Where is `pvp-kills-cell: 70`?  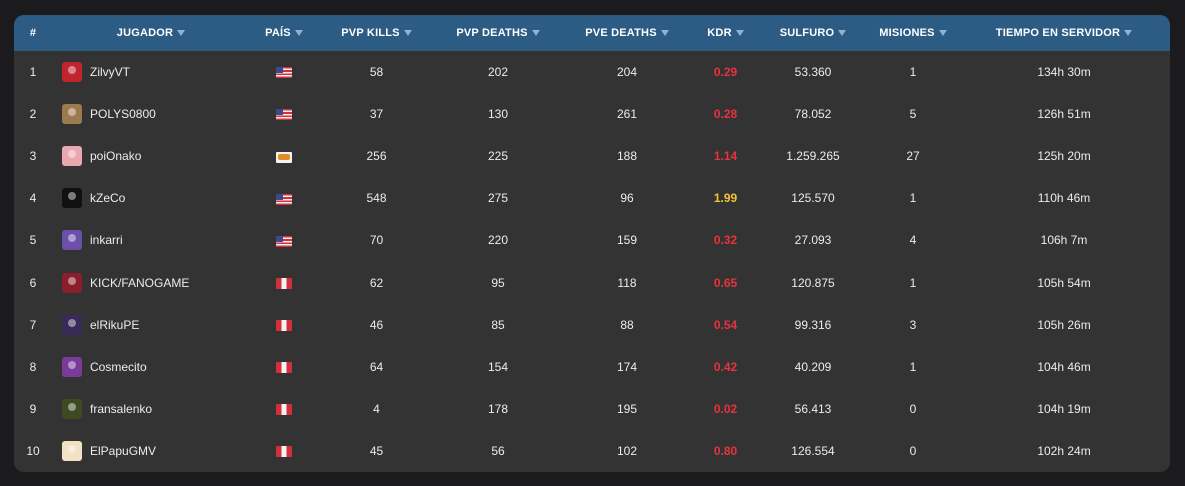
pvp-kills-cell: 70 is located at coordinates (376, 240).